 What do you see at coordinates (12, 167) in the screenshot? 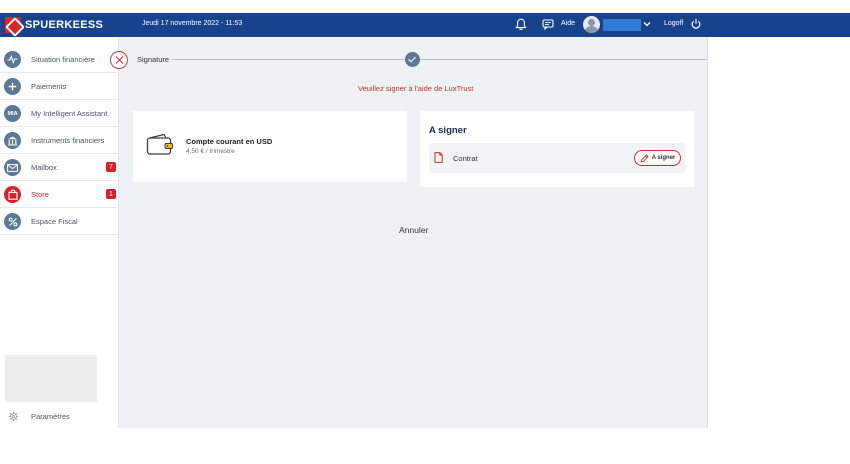
I see `mail-icon` at bounding box center [12, 167].